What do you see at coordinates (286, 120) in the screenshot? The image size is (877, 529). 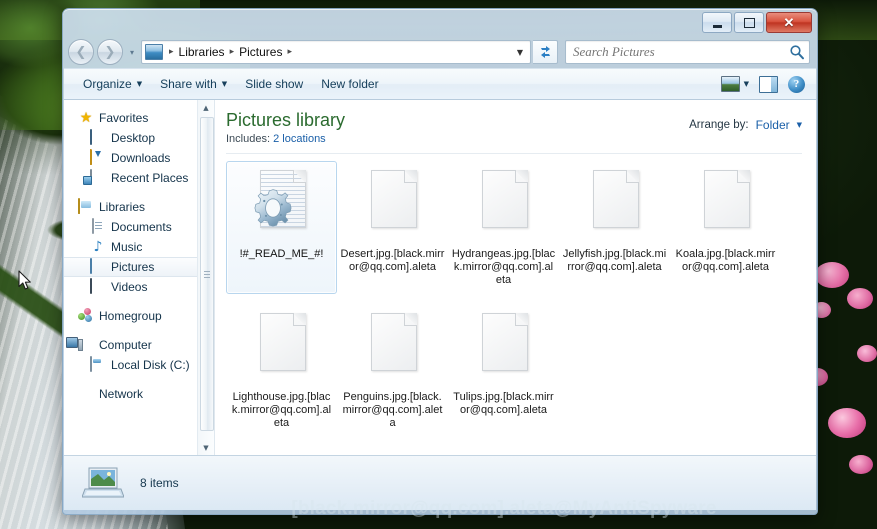 I see `page-title: Pictures library` at bounding box center [286, 120].